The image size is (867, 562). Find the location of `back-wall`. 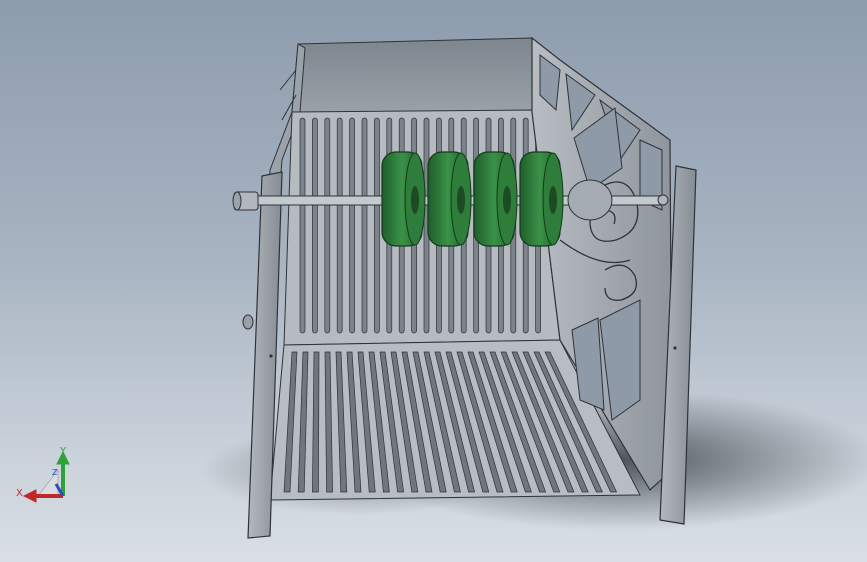

back-wall is located at coordinates (412, 75).